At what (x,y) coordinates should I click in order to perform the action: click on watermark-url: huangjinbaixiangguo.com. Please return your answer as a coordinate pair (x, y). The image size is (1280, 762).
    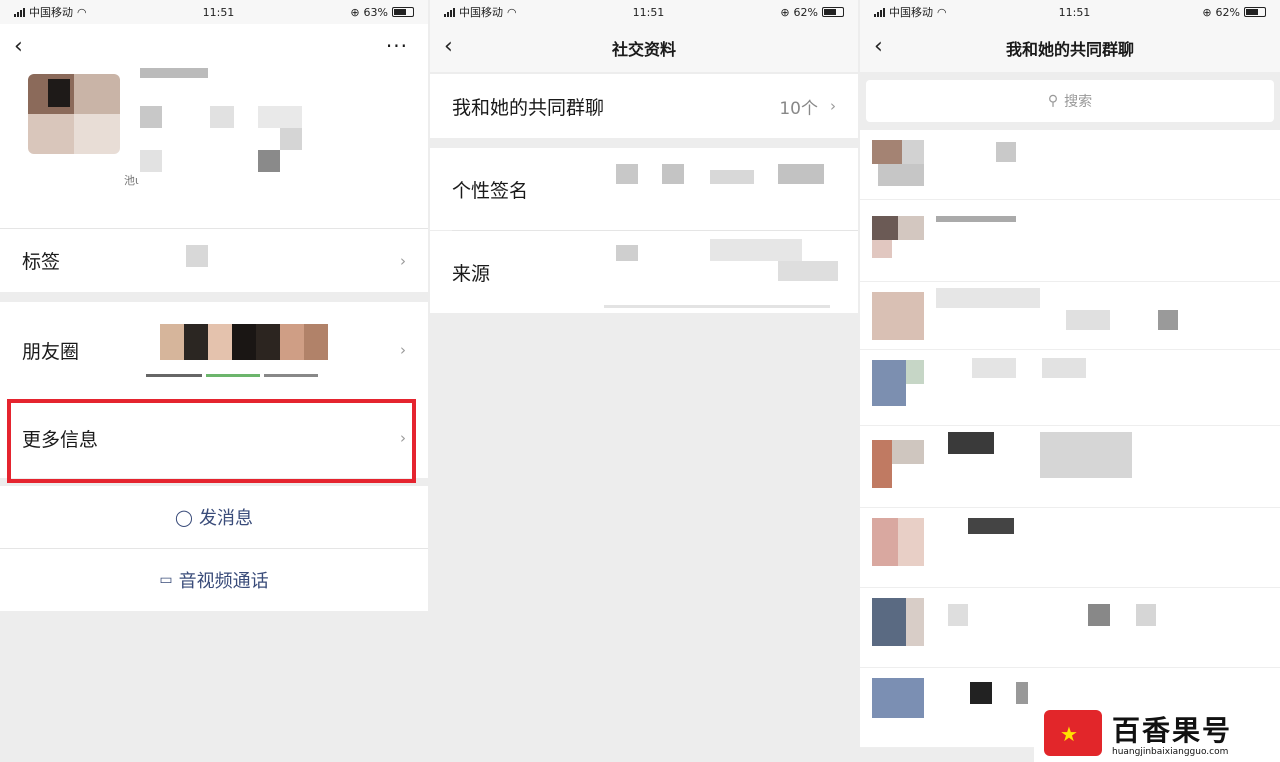
    Looking at the image, I should click on (1170, 752).